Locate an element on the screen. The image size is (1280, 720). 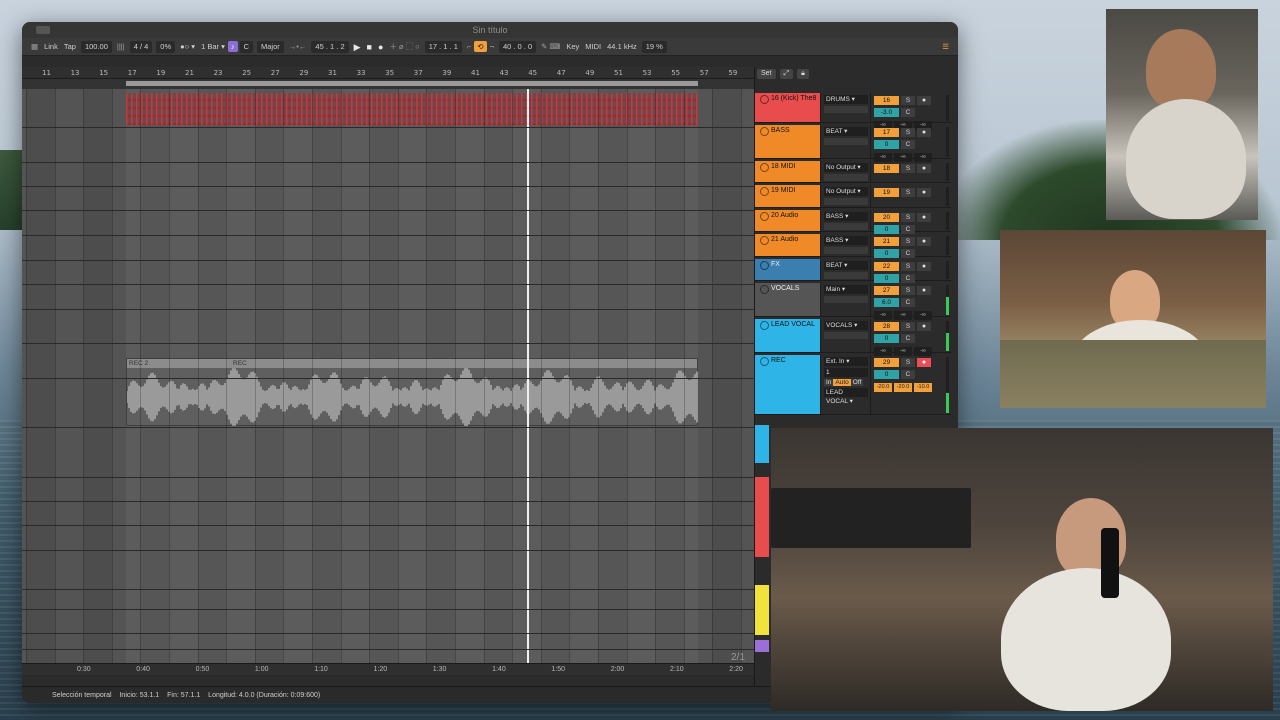
tempo-field: 100.00 is located at coordinates (96, 46).